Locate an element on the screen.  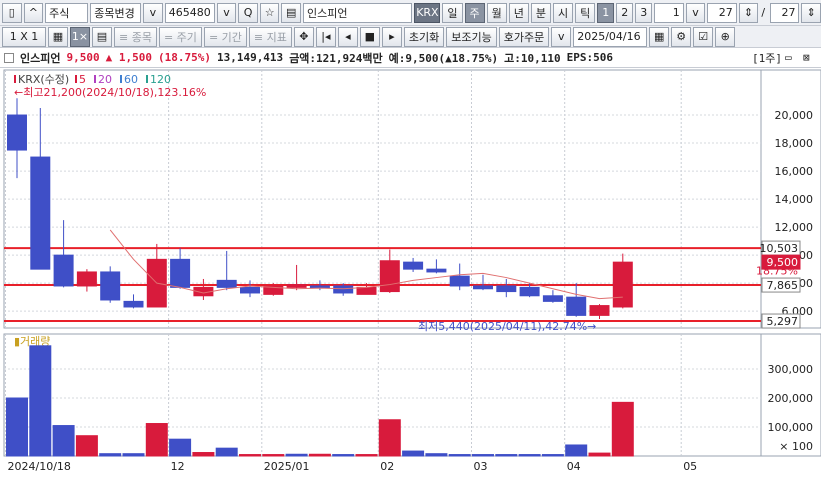
stock-code-input: 465480 is located at coordinates (189, 12).